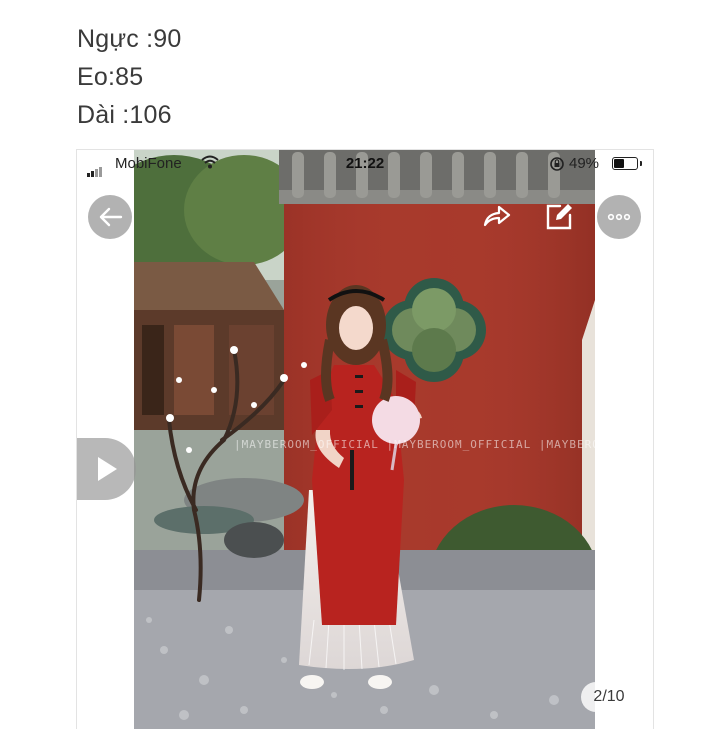 Image resolution: width=728 pixels, height=729 pixels. Describe the element at coordinates (609, 697) in the screenshot. I see `image-counter: 2/10` at that location.